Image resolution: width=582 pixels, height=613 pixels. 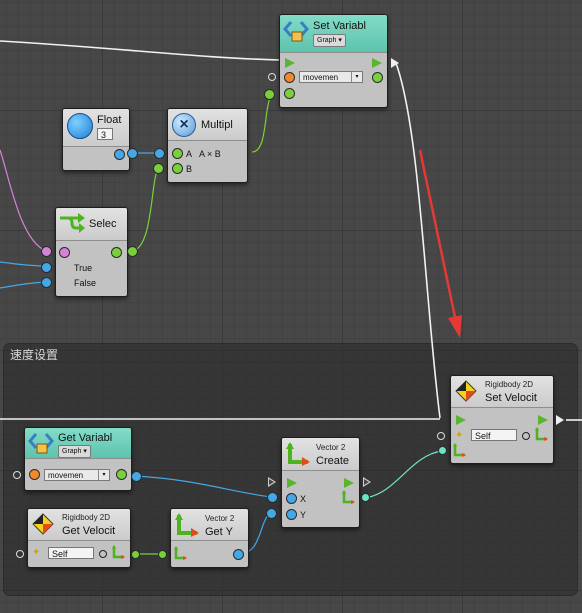 What do you see at coordinates (217, 125) in the screenshot?
I see `node-title: Multipl` at bounding box center [217, 125].